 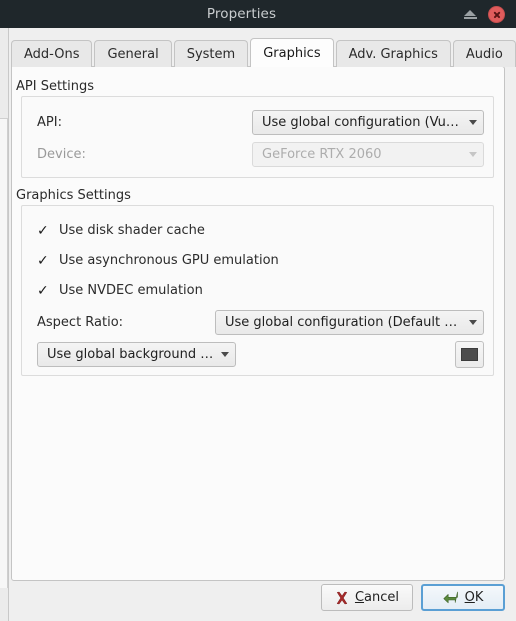 I want to click on checkbox-use-disk-shader-cache: ✓ Use disk shader cache, so click(x=121, y=230).